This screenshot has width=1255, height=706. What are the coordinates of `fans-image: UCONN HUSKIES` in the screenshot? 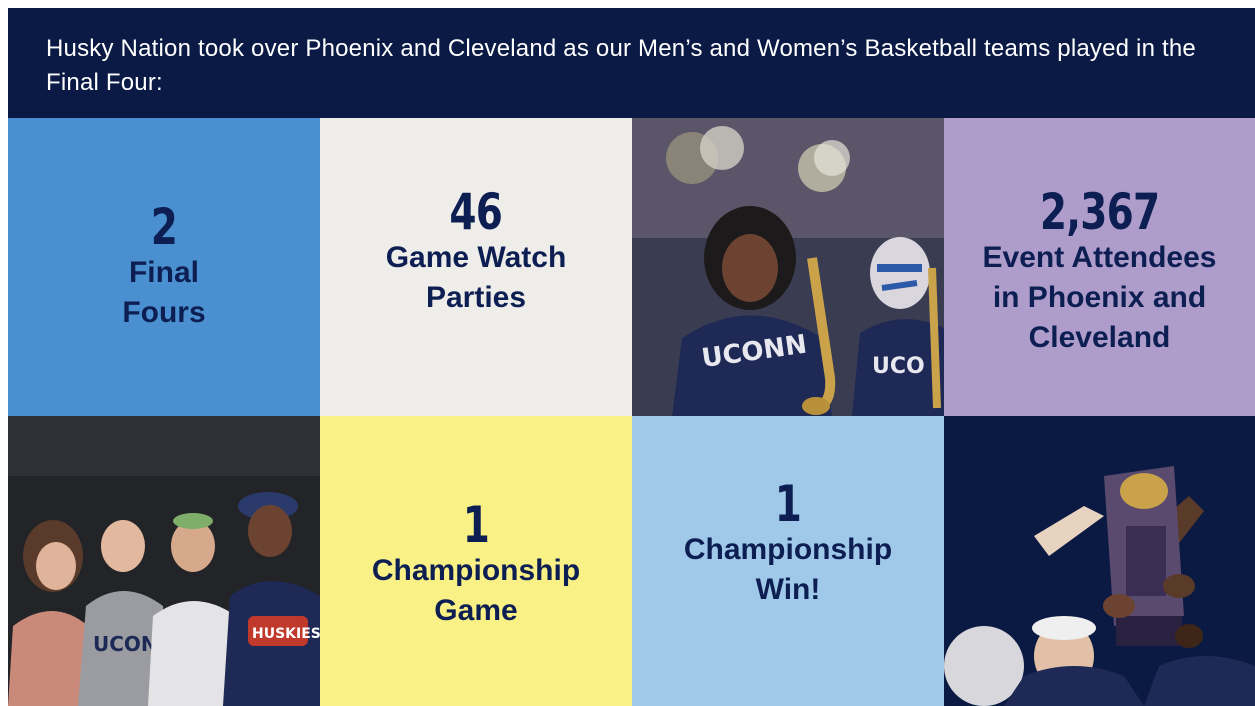 It's located at (164, 561).